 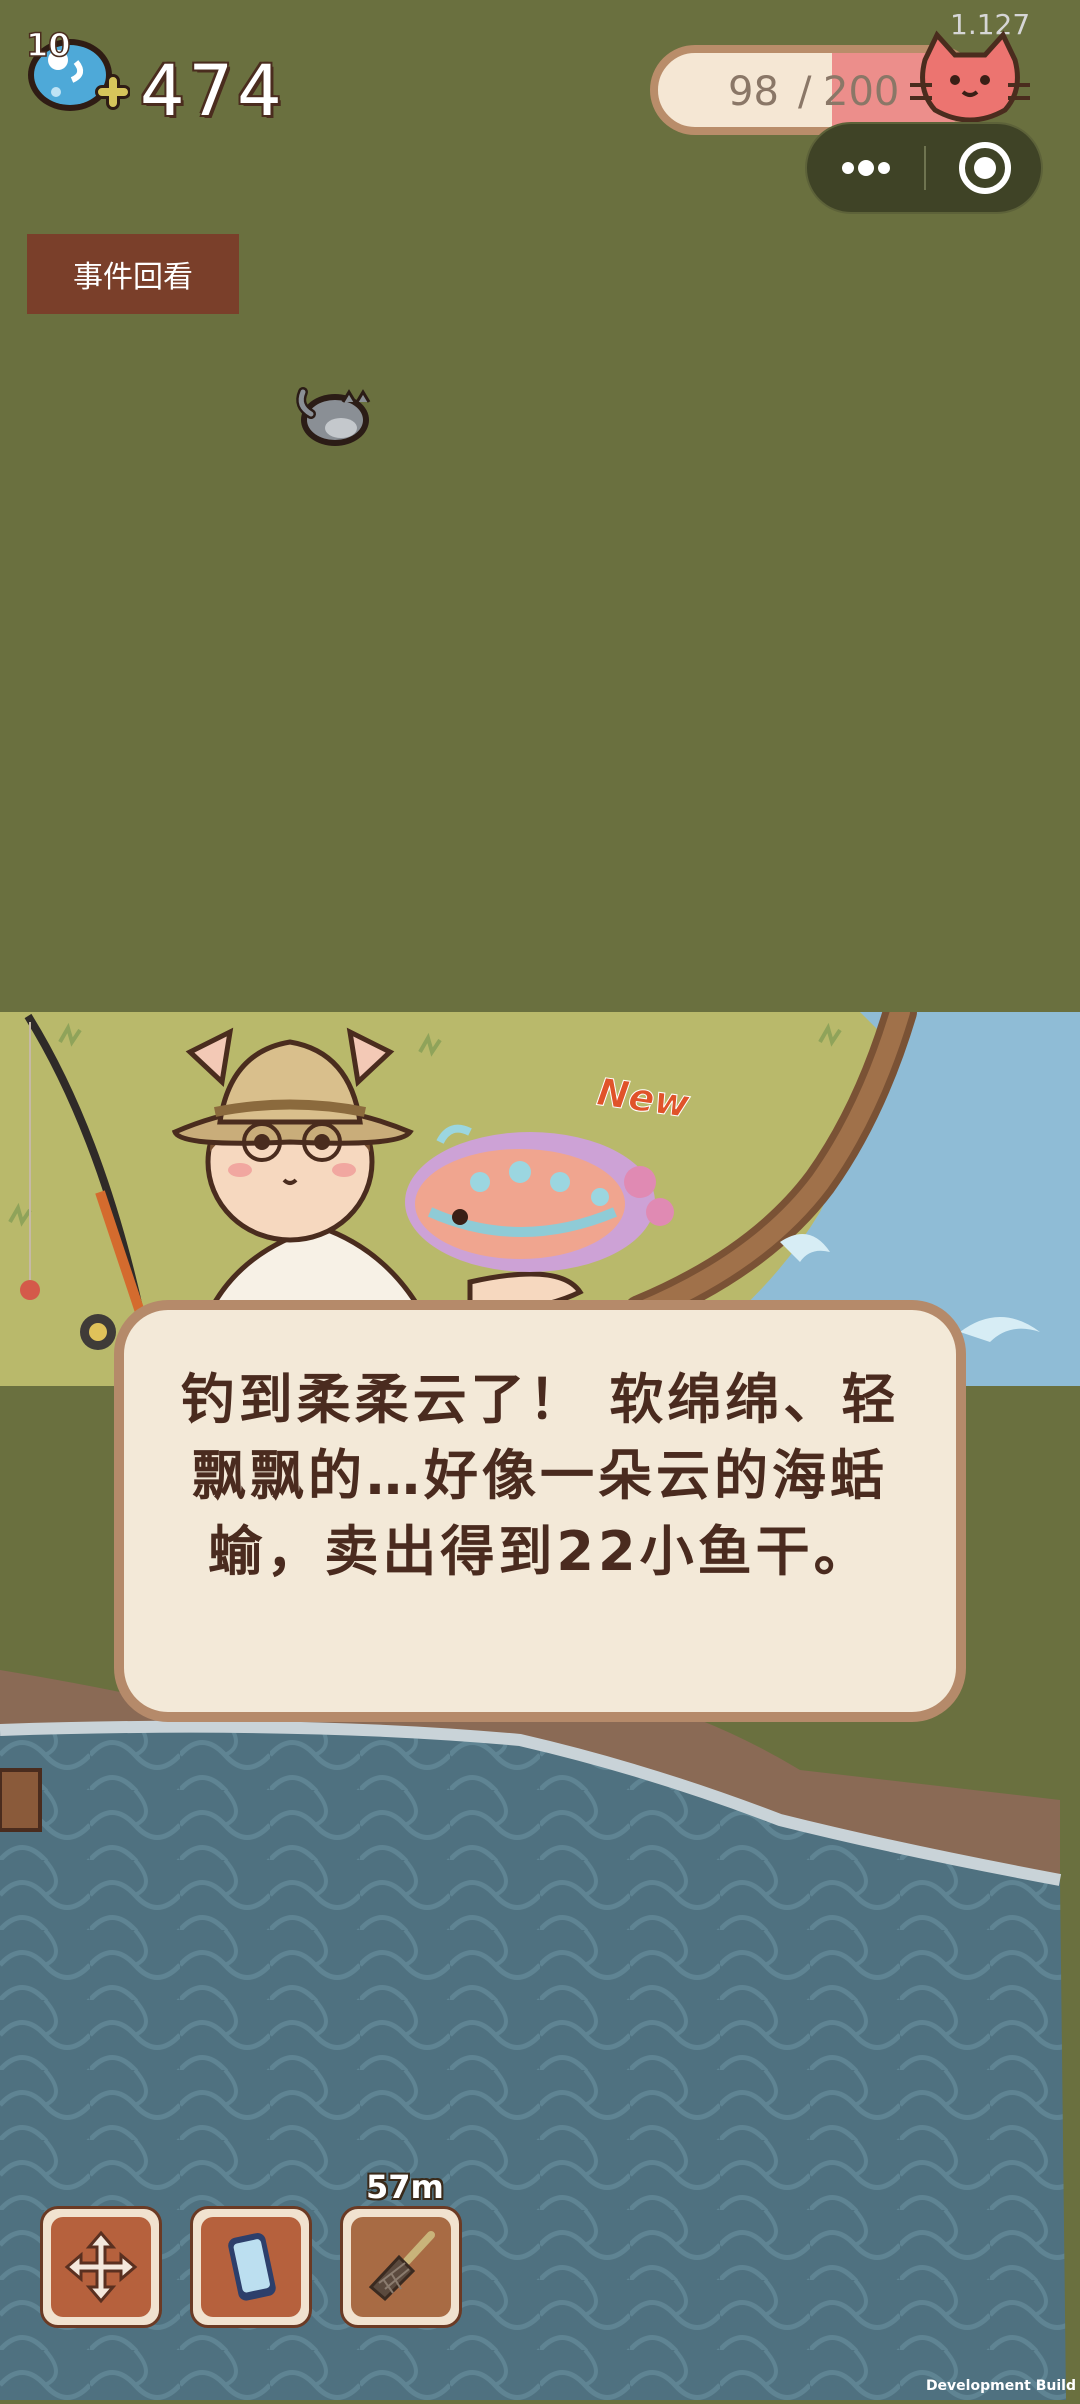 I want to click on fishing-net-button, so click(x=401, y=2267).